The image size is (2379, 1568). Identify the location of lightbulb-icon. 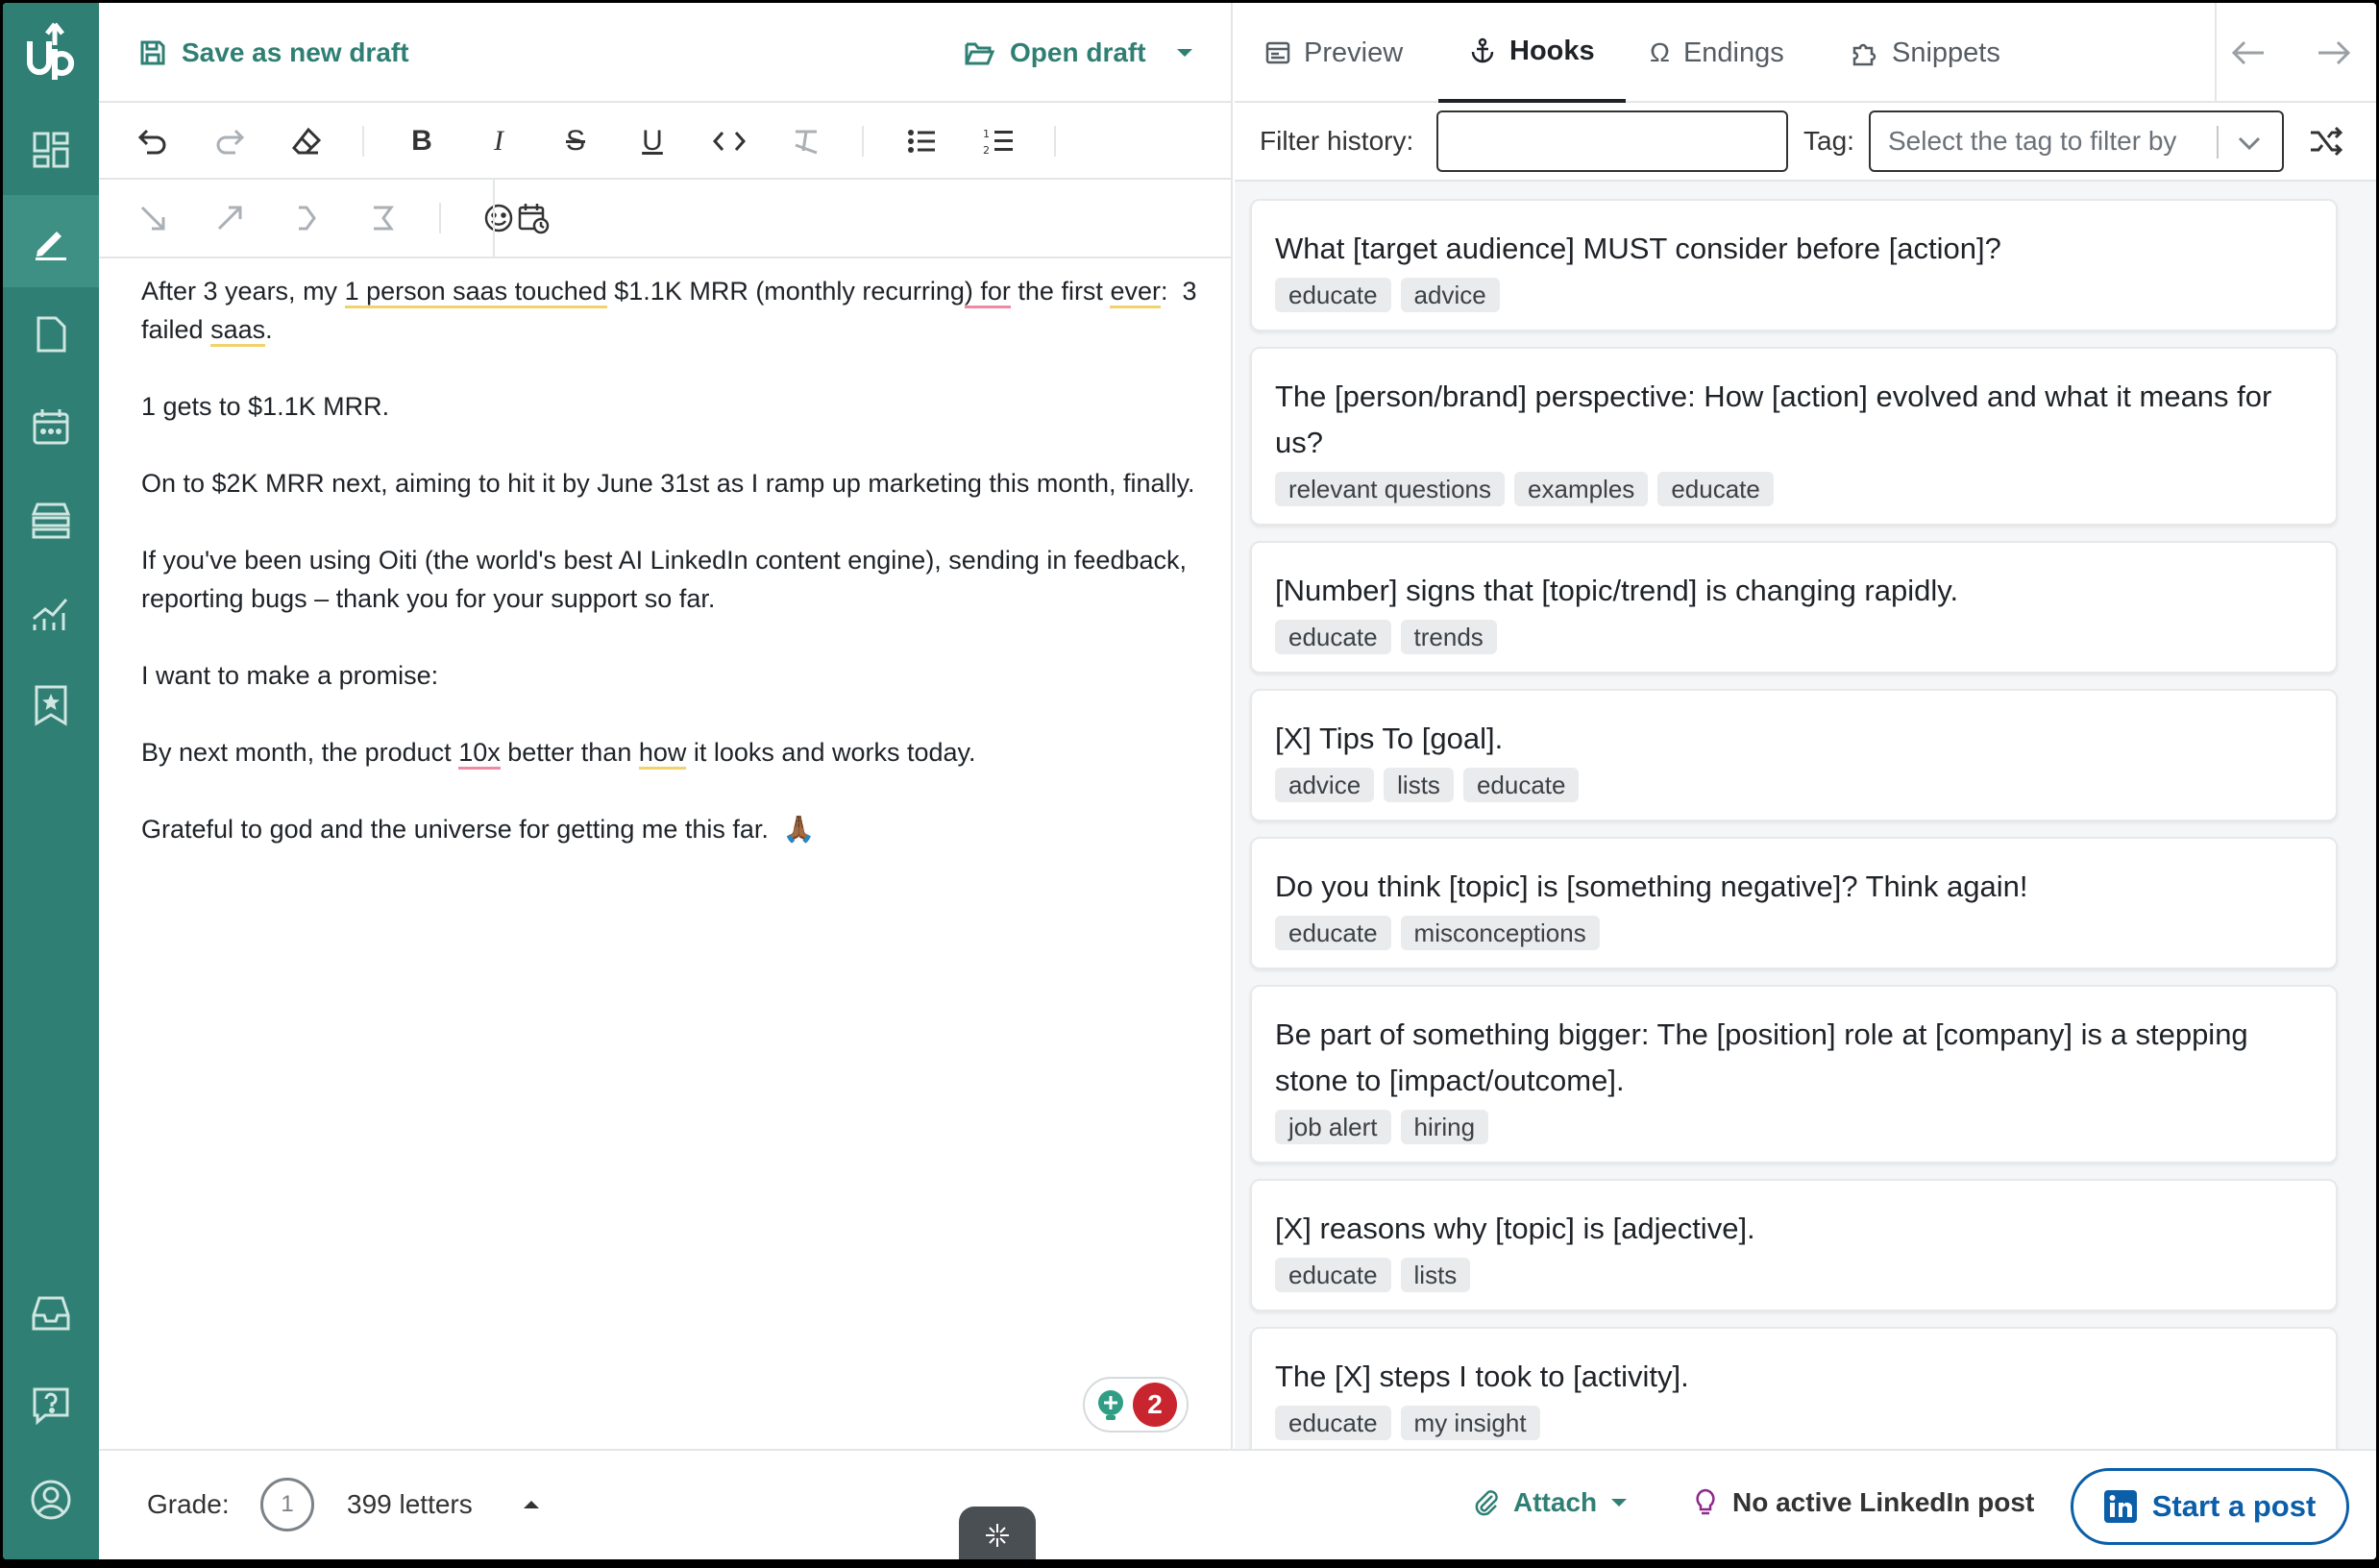
(1705, 1502).